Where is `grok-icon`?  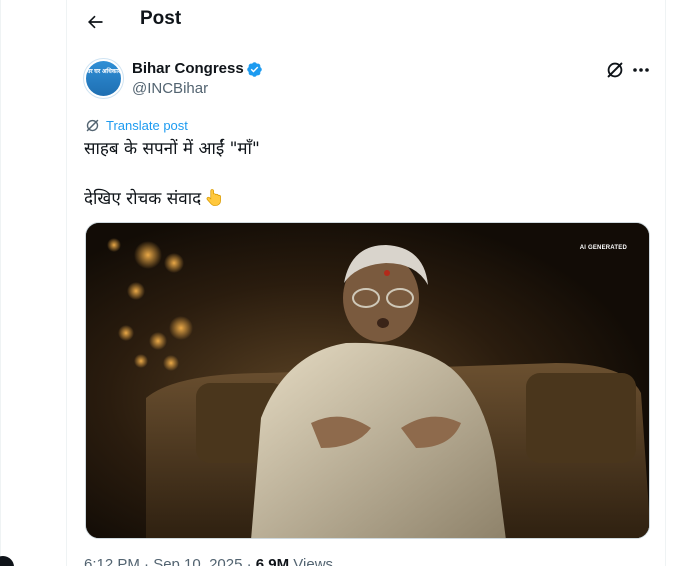 grok-icon is located at coordinates (615, 70).